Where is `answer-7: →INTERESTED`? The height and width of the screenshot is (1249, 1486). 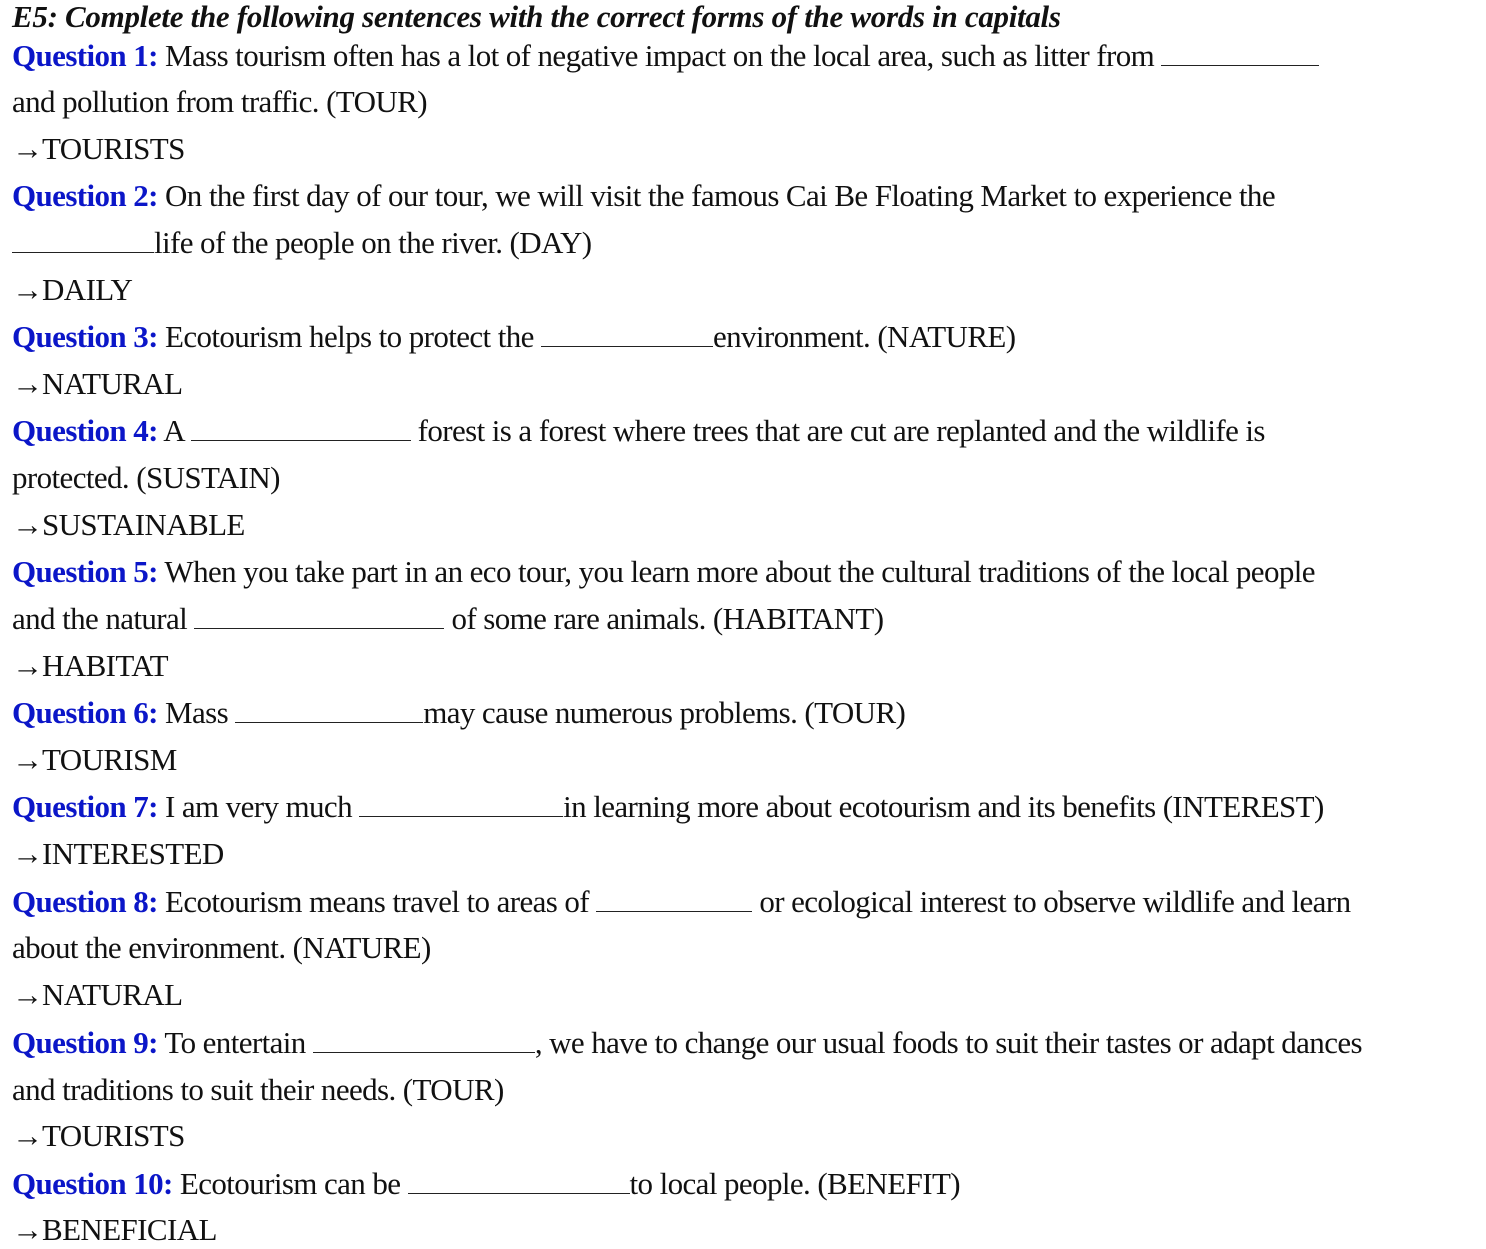 answer-7: →INTERESTED is located at coordinates (118, 854).